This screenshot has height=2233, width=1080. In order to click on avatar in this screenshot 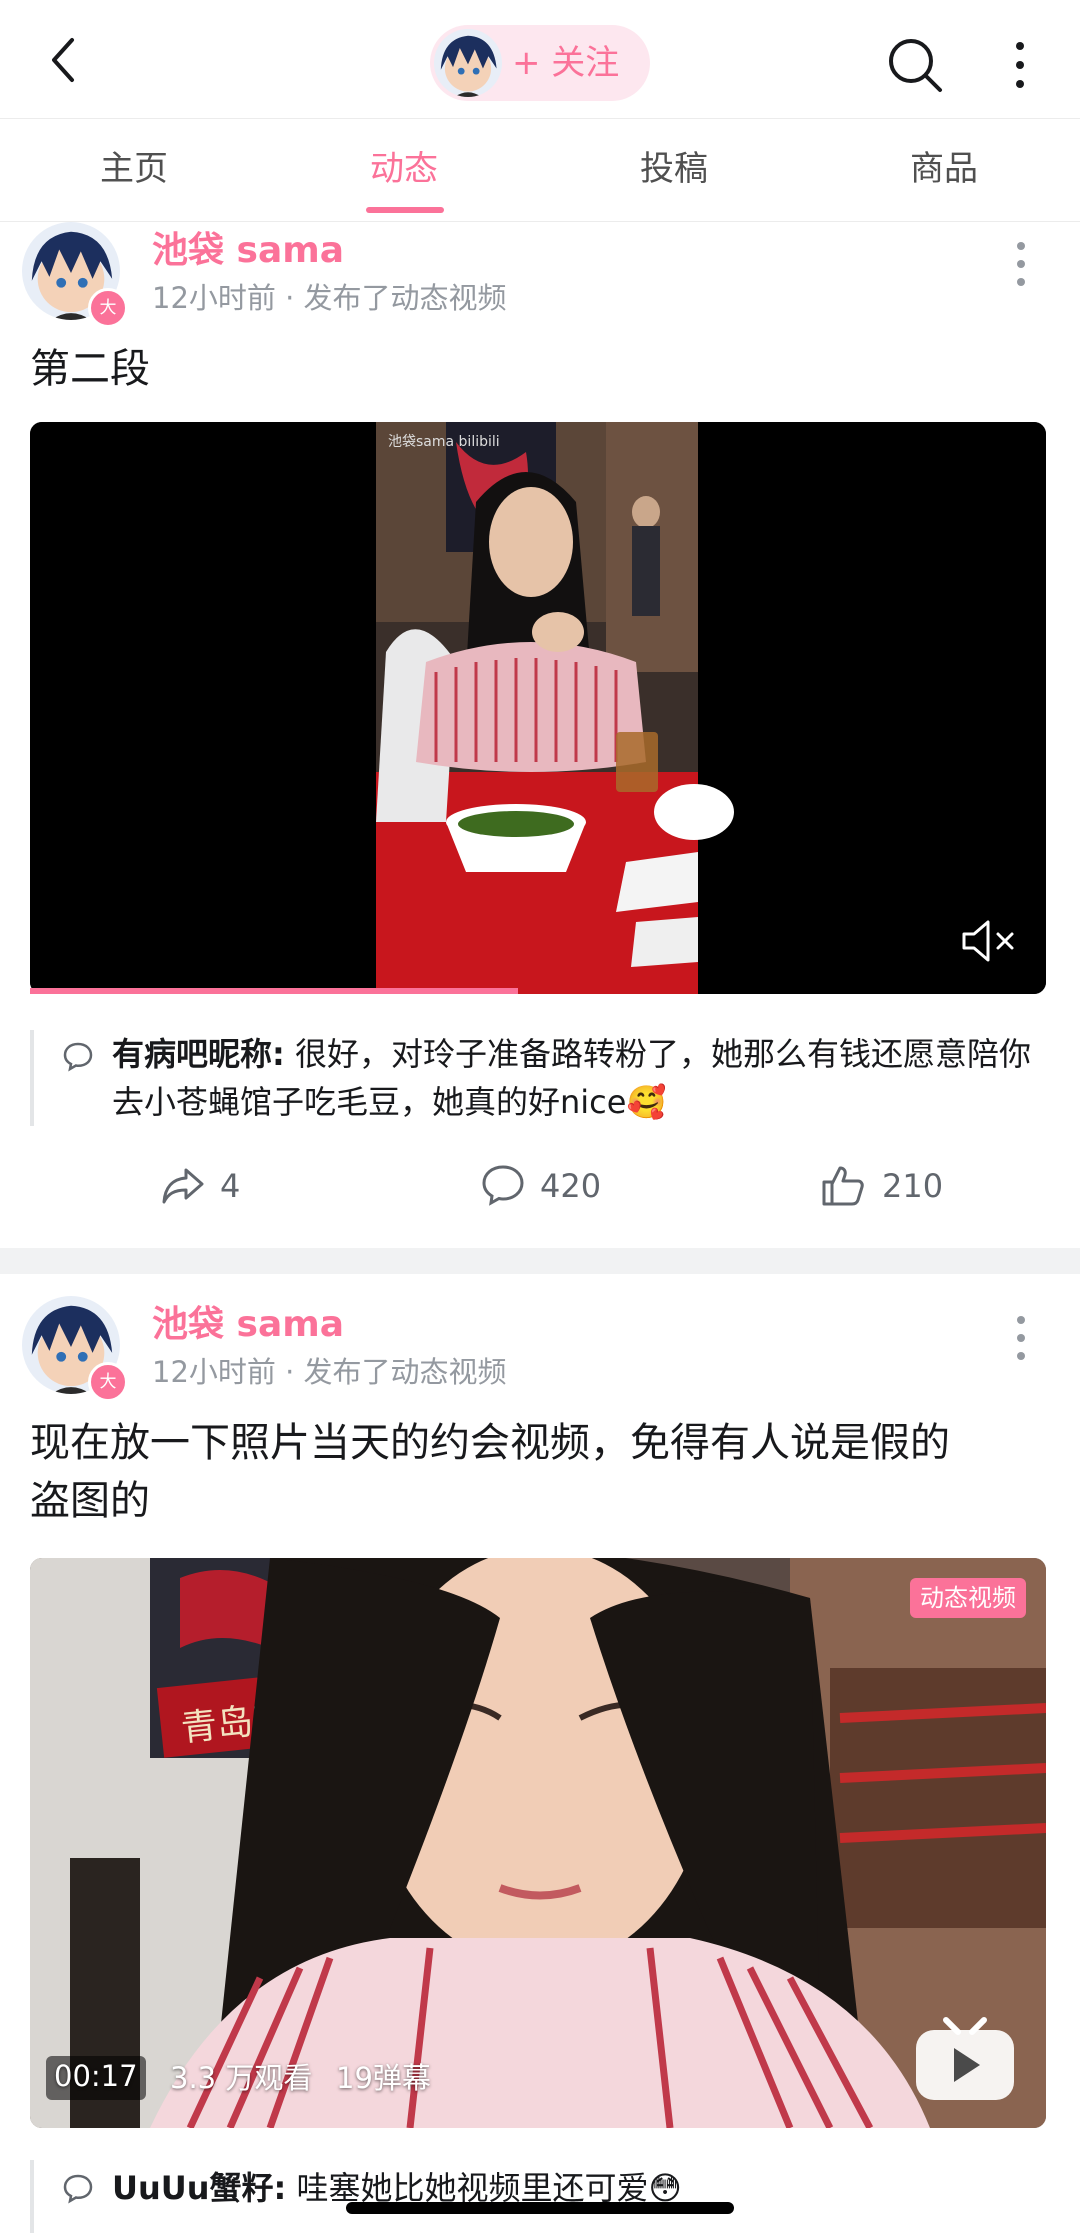, I will do `click(468, 63)`.